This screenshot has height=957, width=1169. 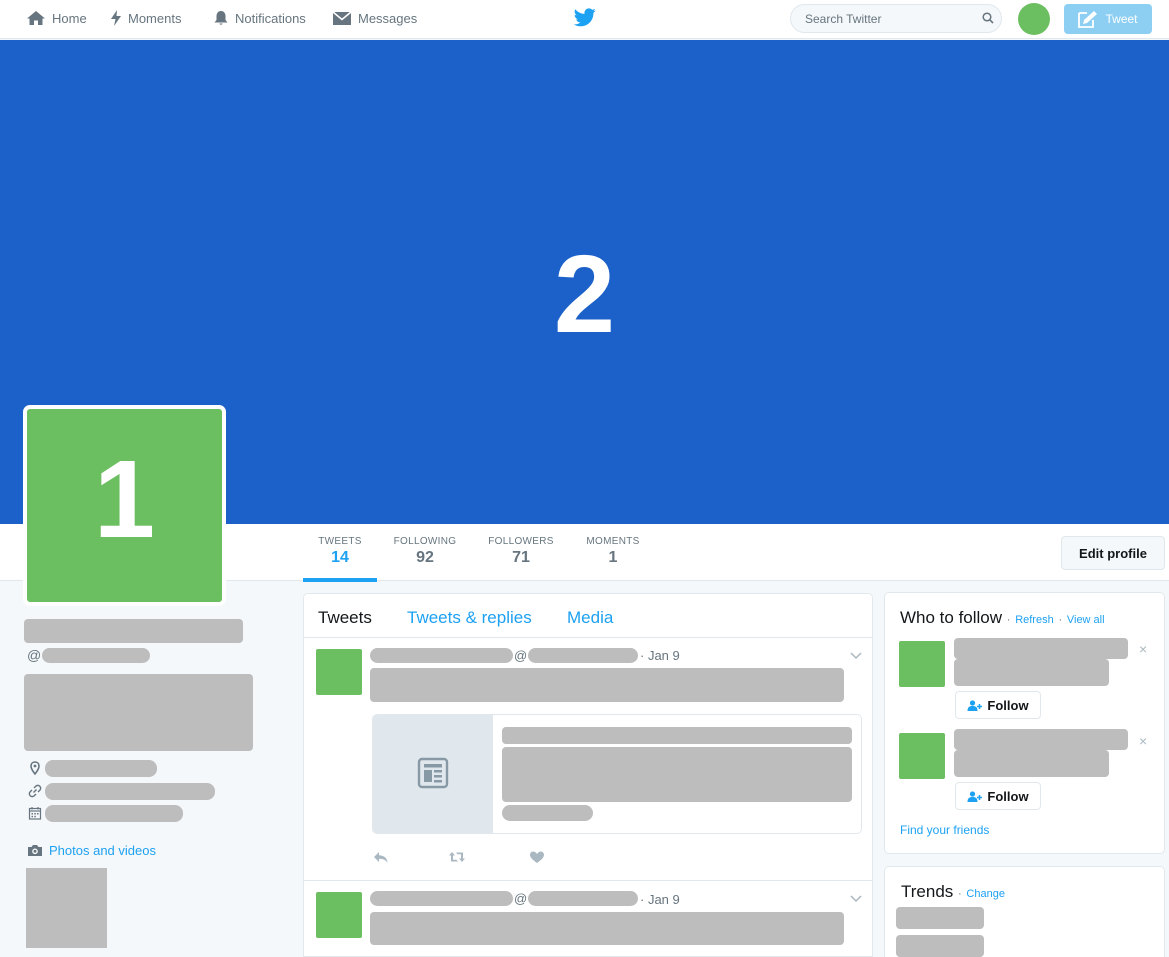 I want to click on link-preview-card, so click(x=617, y=774).